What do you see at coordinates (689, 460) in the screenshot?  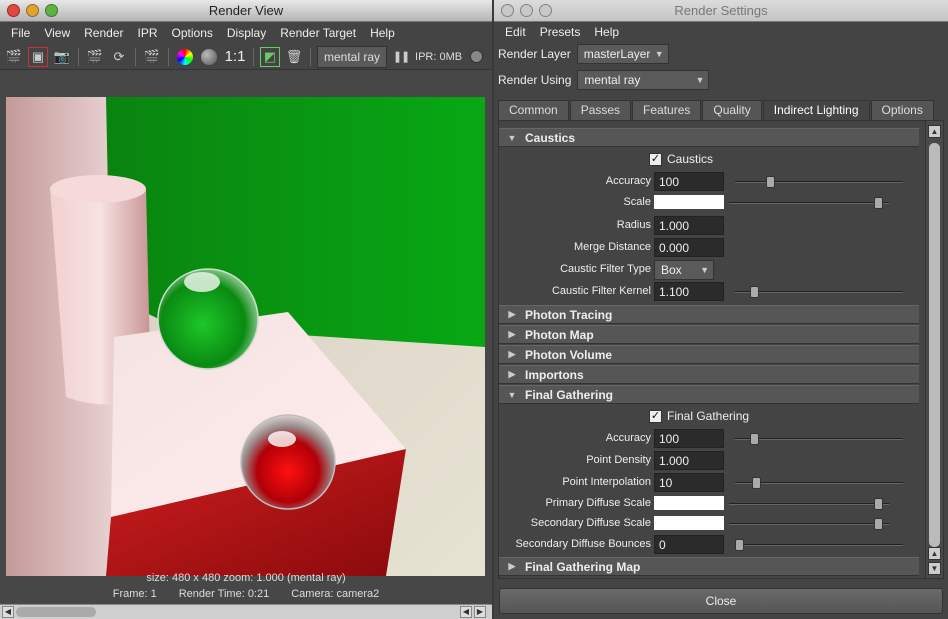 I see `point-density-field: 1.000` at bounding box center [689, 460].